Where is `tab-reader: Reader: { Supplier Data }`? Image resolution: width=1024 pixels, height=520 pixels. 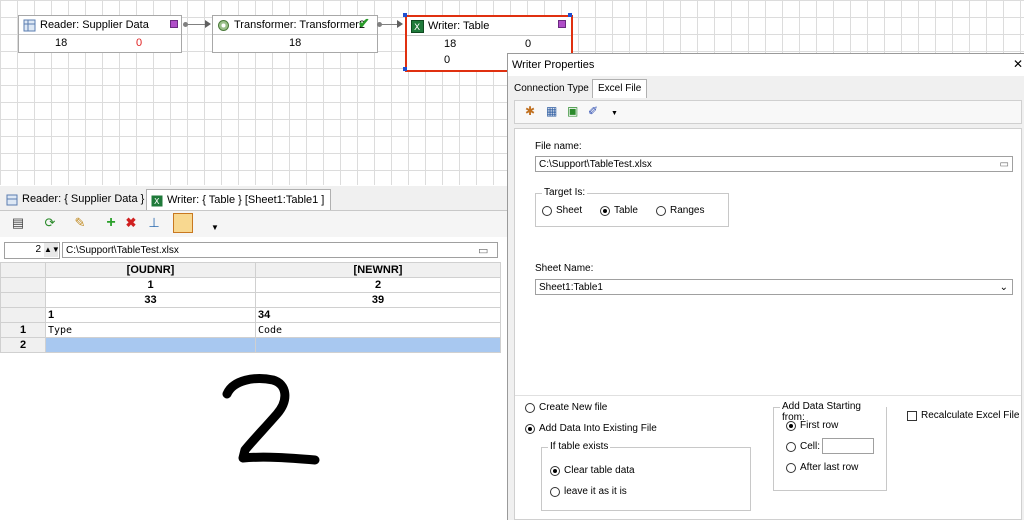
tab-reader: Reader: { Supplier Data } is located at coordinates (76, 199).